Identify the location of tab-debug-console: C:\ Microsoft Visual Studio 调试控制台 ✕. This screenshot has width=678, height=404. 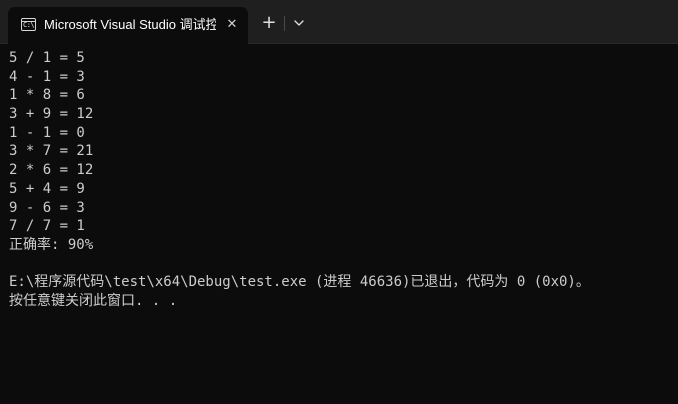
(128, 25).